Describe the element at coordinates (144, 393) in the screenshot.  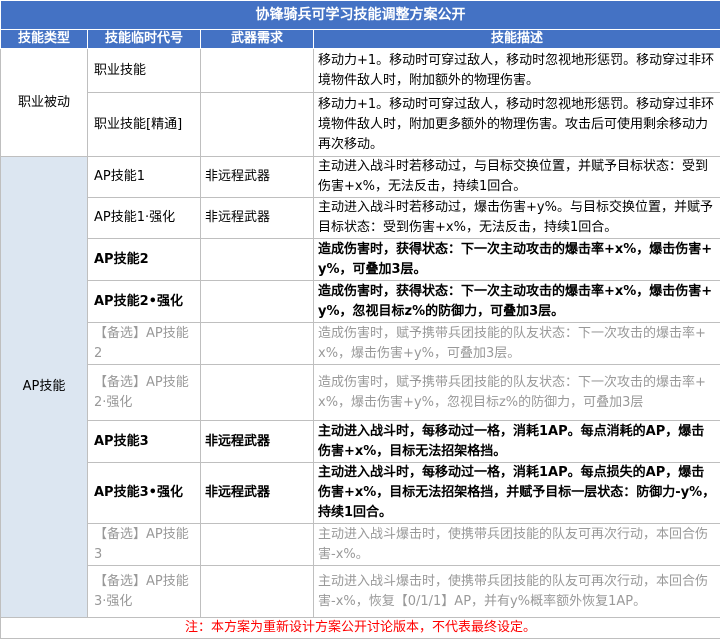
I see `skill-name: 【备选】AP技能2·强化` at that location.